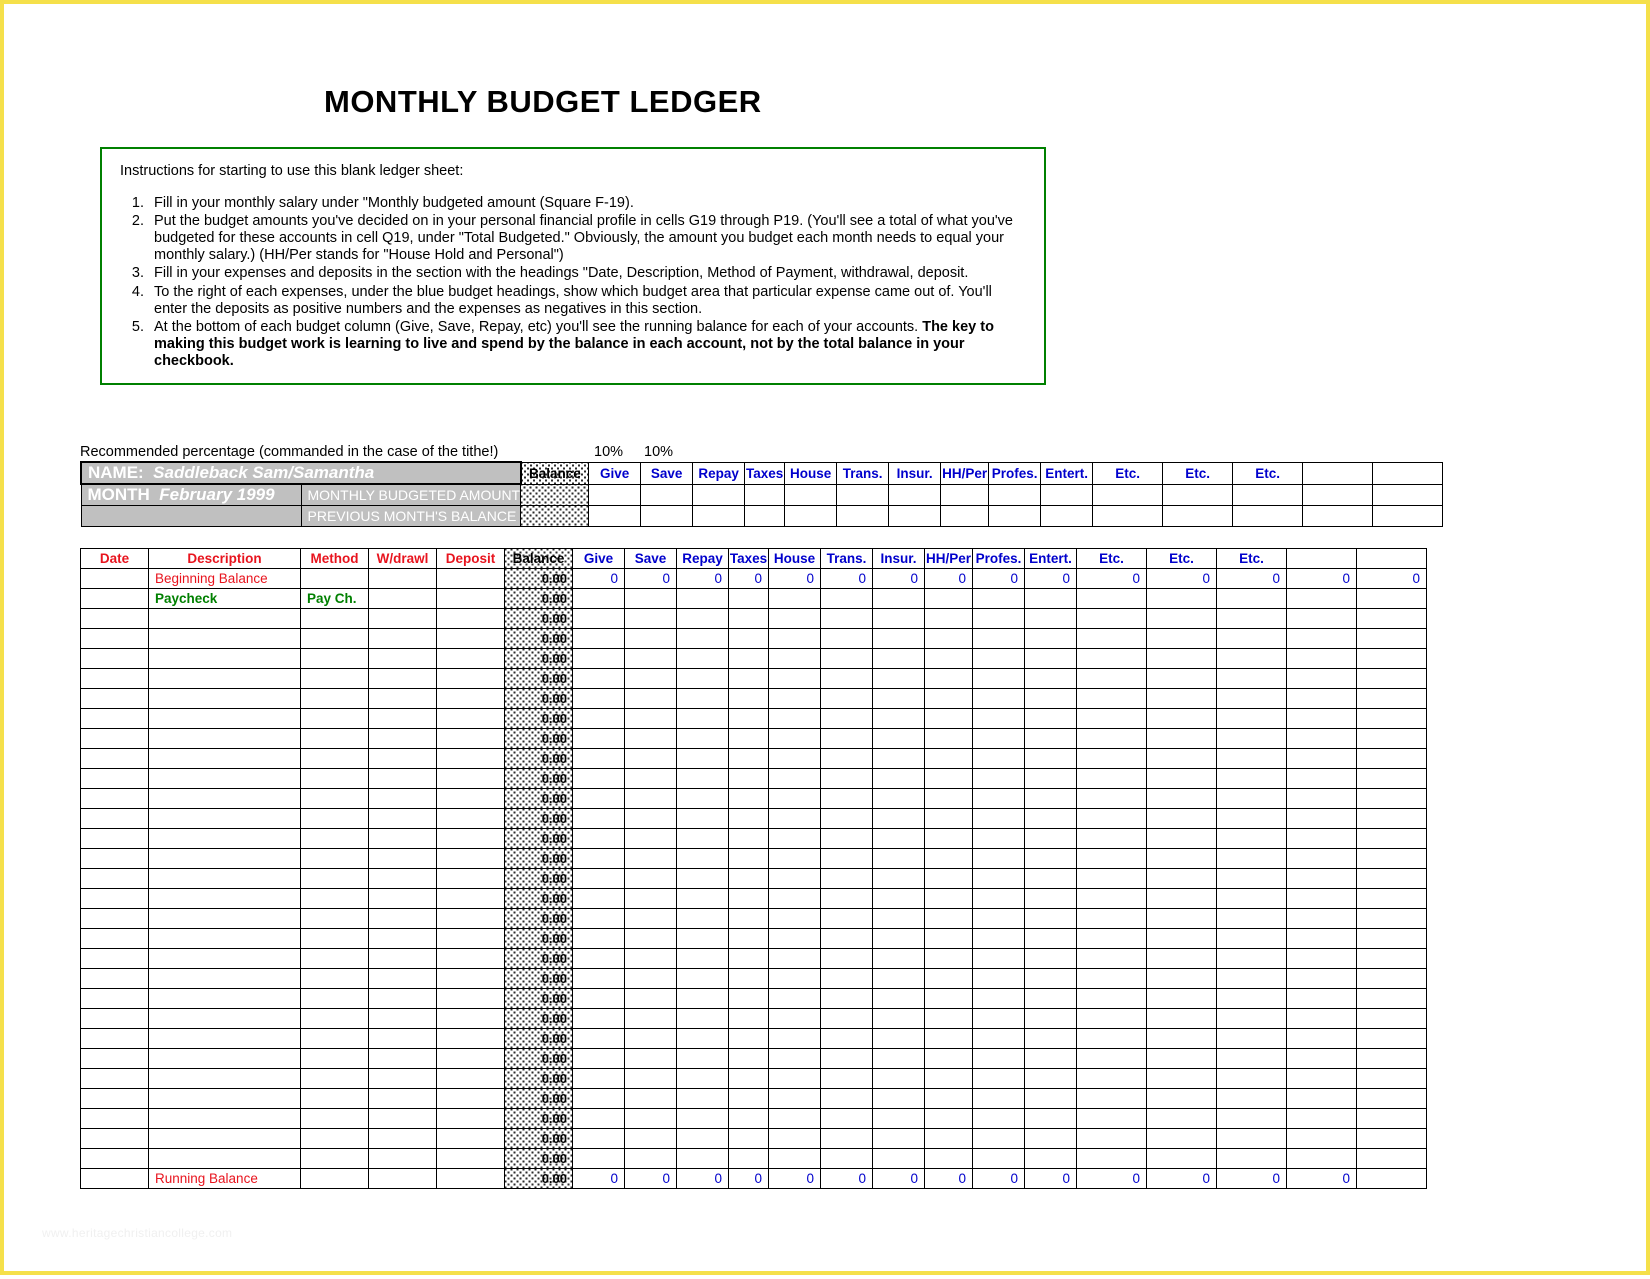 This screenshot has width=1650, height=1279. Describe the element at coordinates (811, 516) in the screenshot. I see `prev-house` at that location.